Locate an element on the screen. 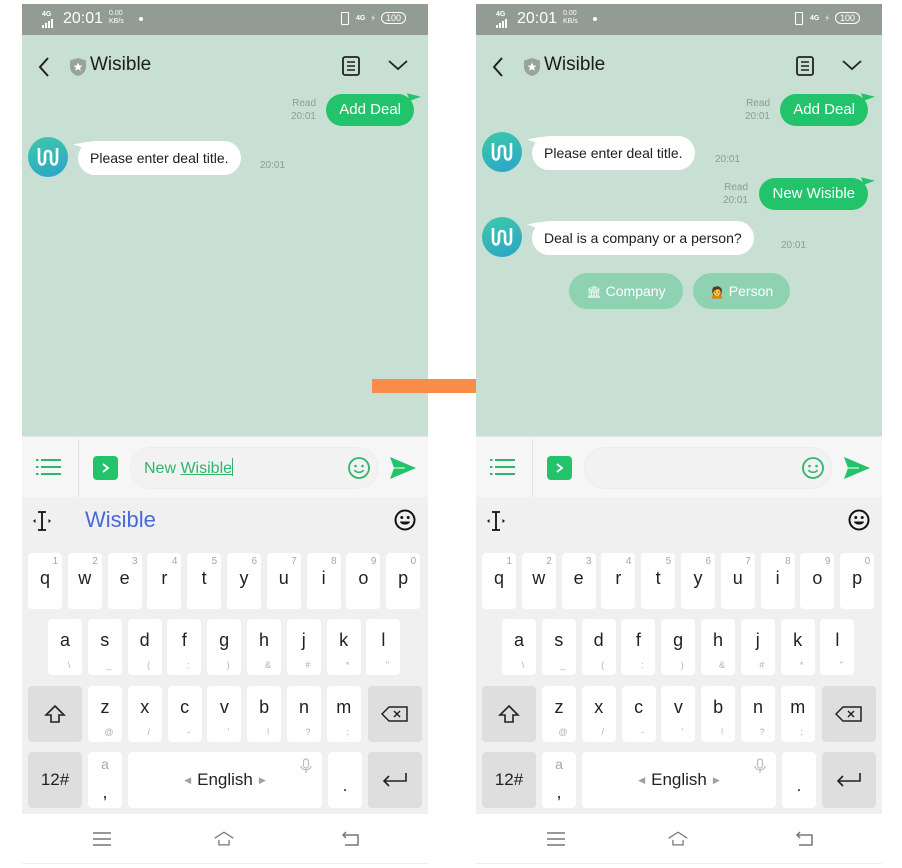 This screenshot has height=868, width=902. message-input: New Wisible is located at coordinates (254, 468).